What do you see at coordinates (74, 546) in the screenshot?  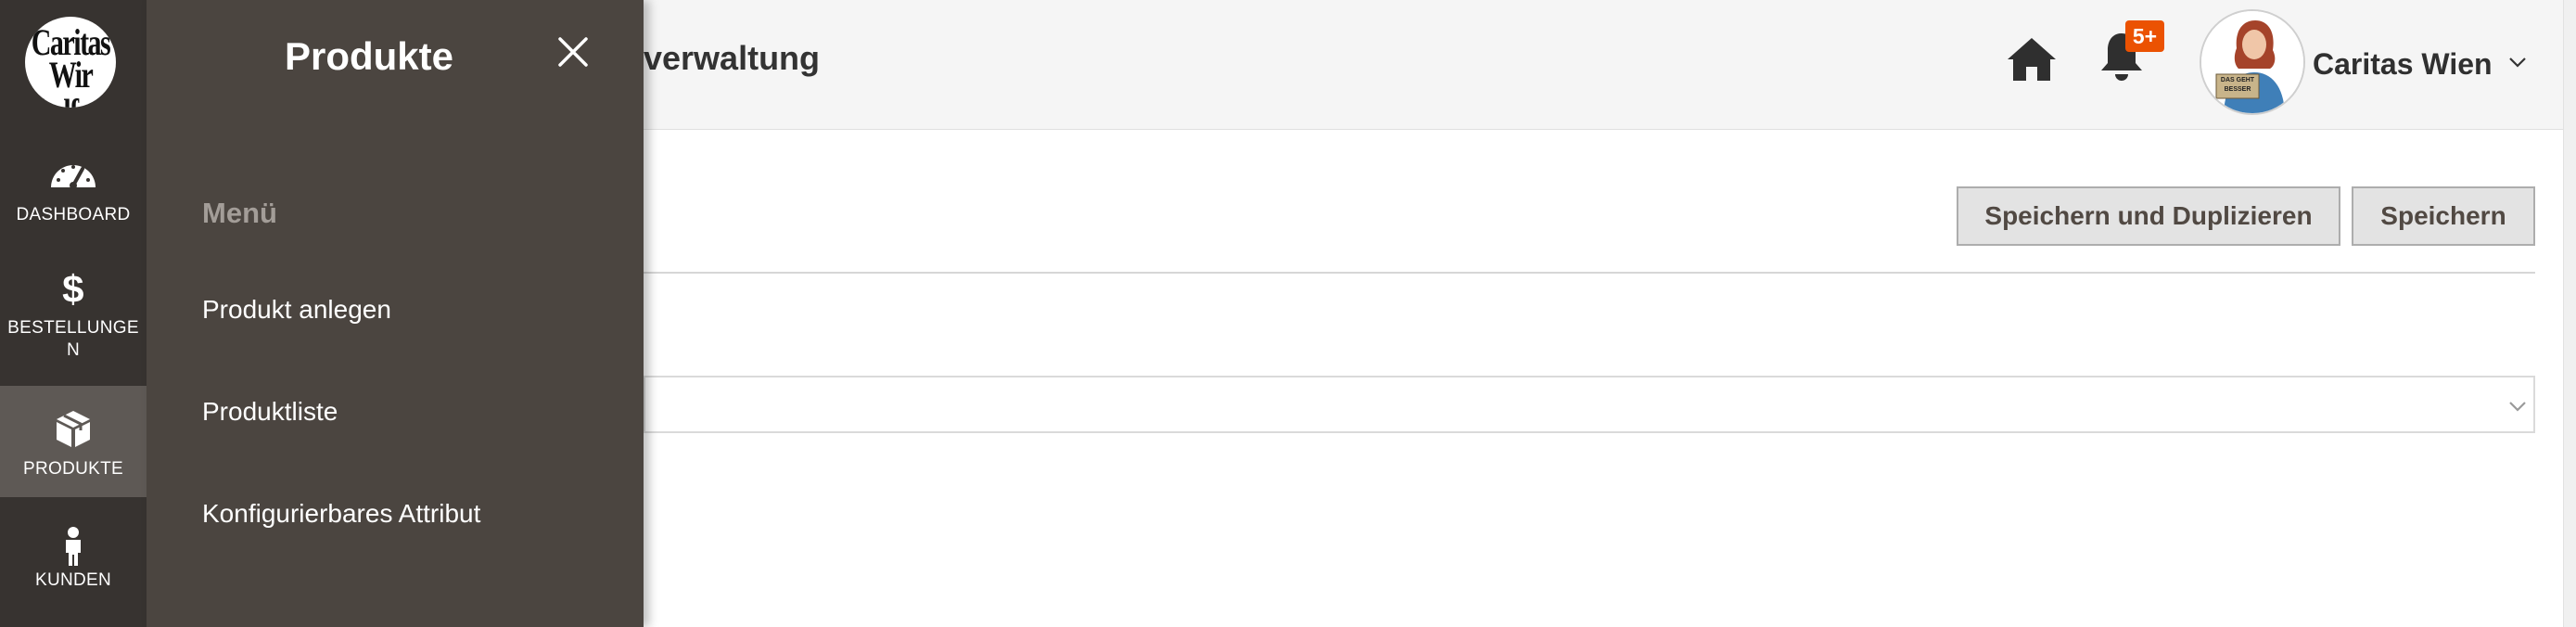 I see `person-icon` at bounding box center [74, 546].